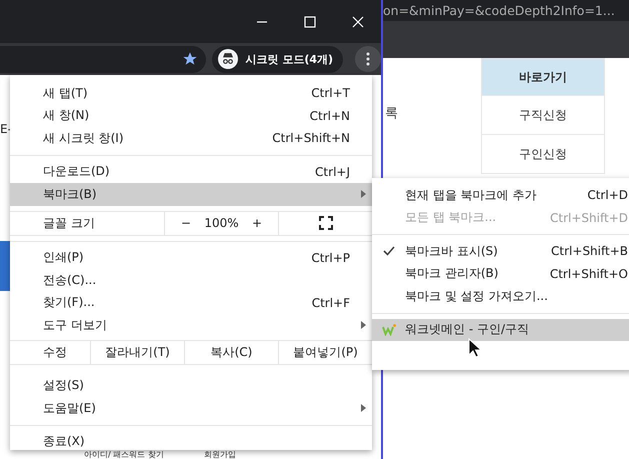 This screenshot has width=629, height=459. Describe the element at coordinates (191, 408) in the screenshot. I see `menu-item: 도움말(E)` at that location.